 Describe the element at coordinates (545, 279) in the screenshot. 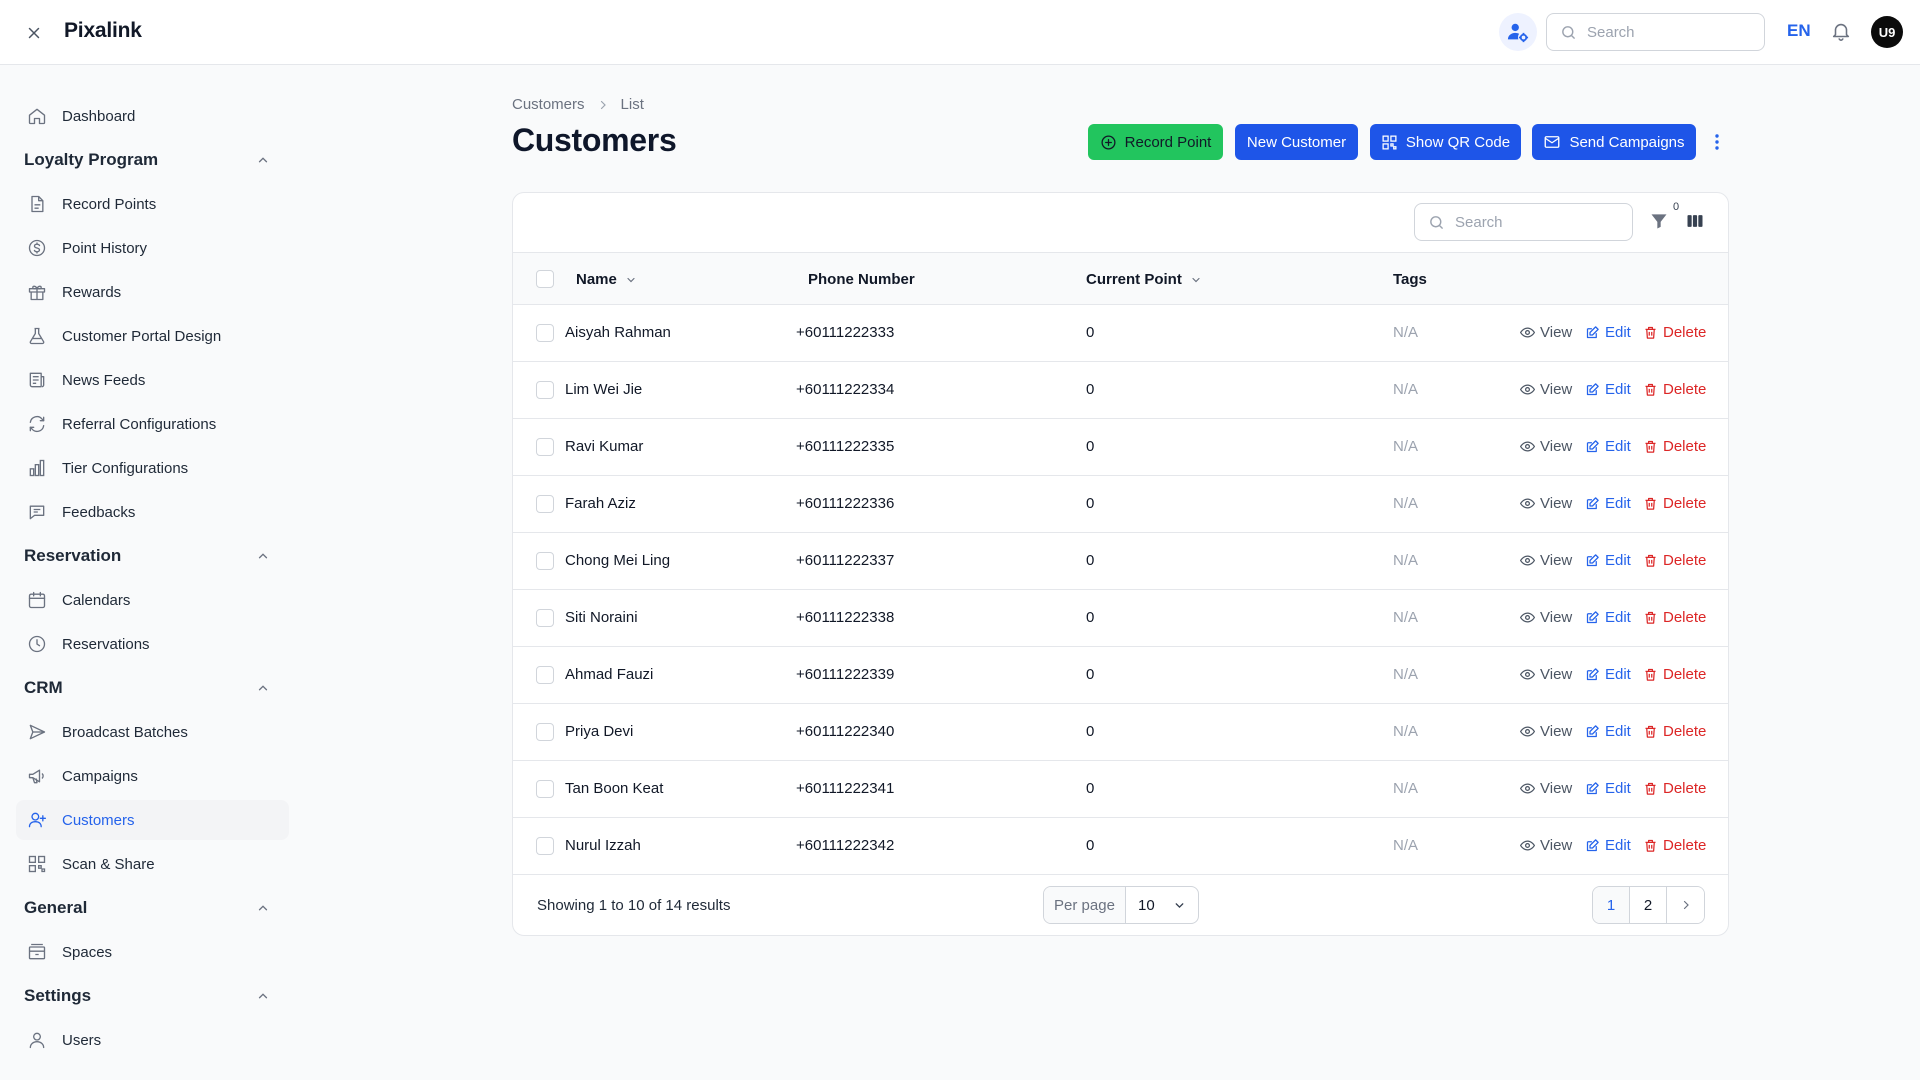

I see `select-all-checkbox` at that location.